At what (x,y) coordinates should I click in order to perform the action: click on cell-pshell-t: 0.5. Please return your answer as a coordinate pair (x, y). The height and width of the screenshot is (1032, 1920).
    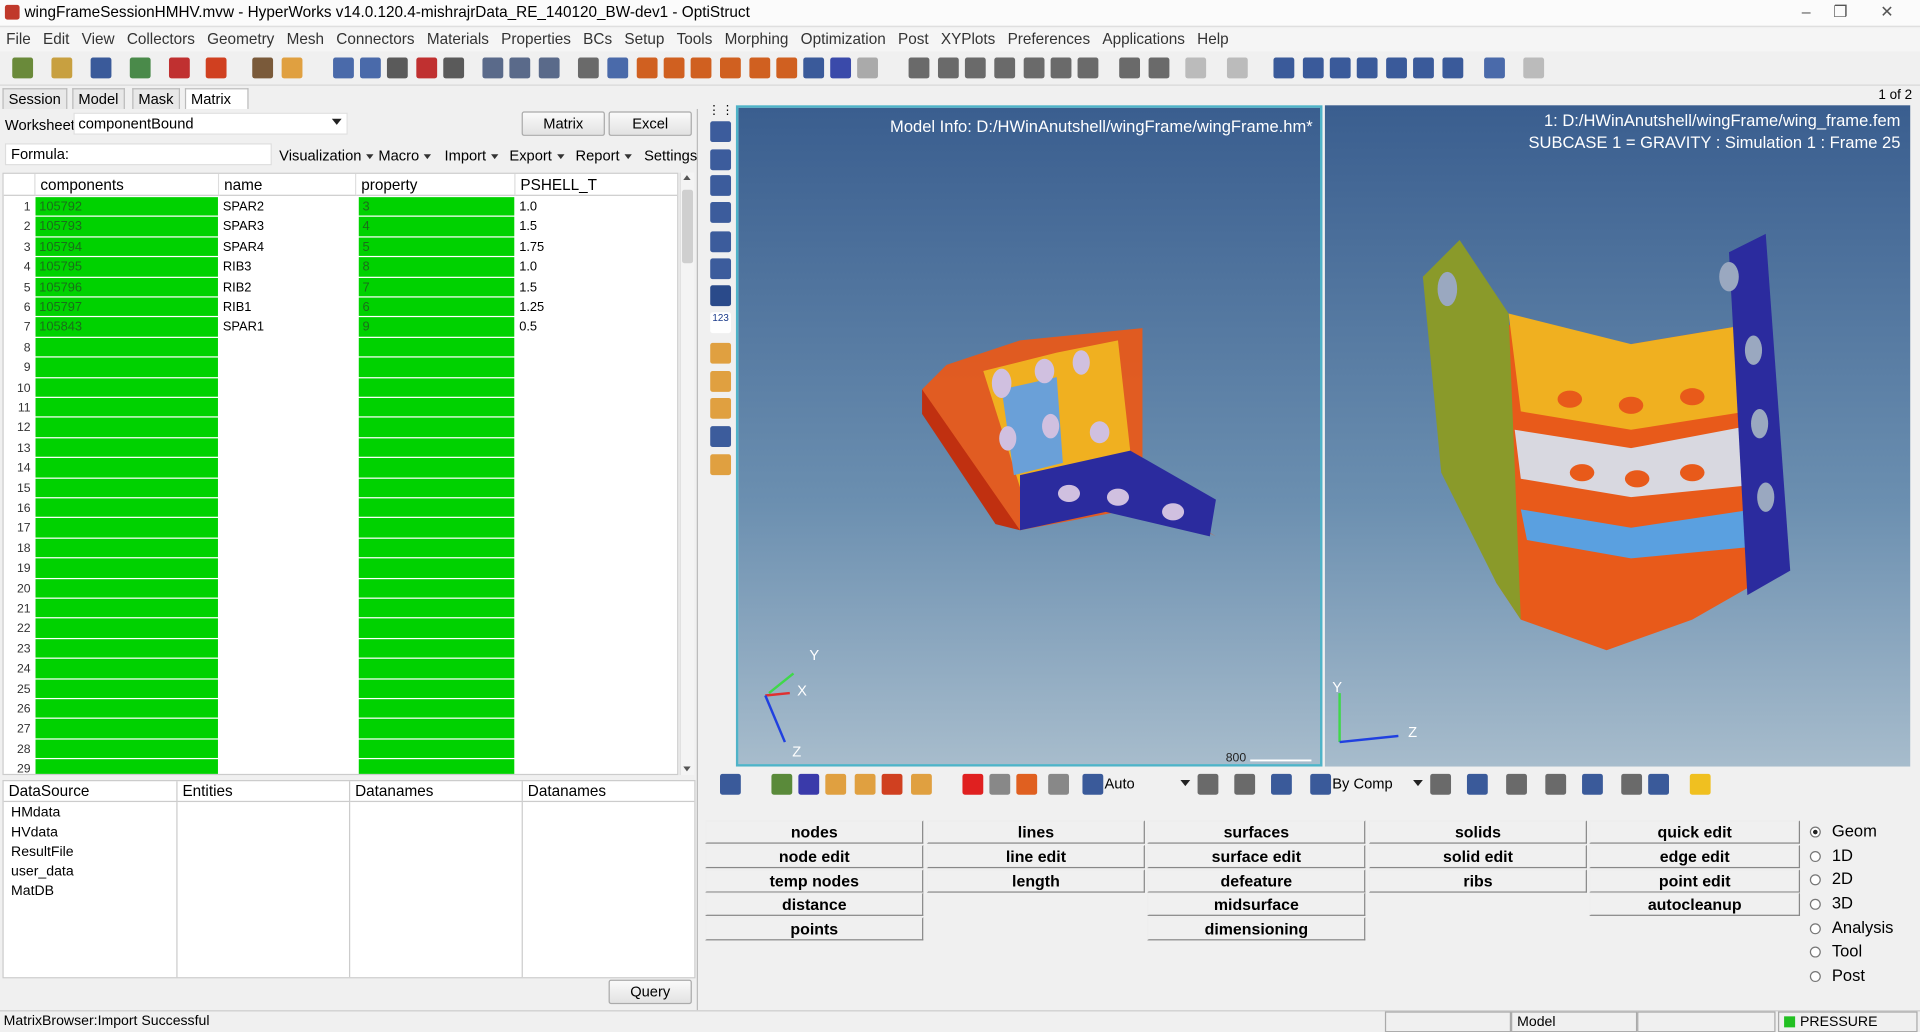
    Looking at the image, I should click on (597, 327).